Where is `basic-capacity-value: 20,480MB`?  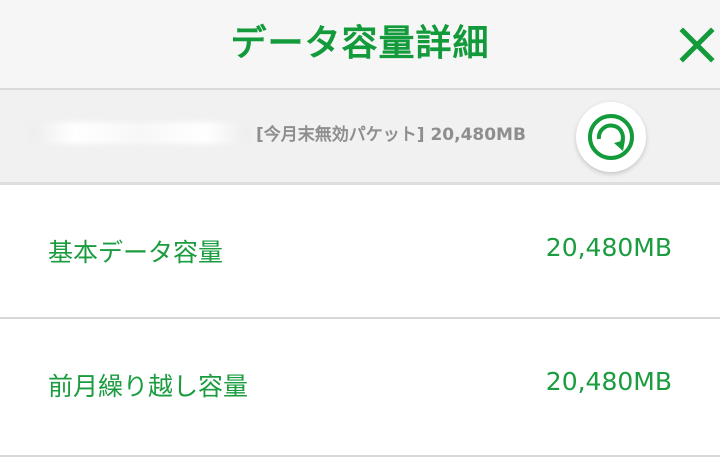 basic-capacity-value: 20,480MB is located at coordinates (608, 247).